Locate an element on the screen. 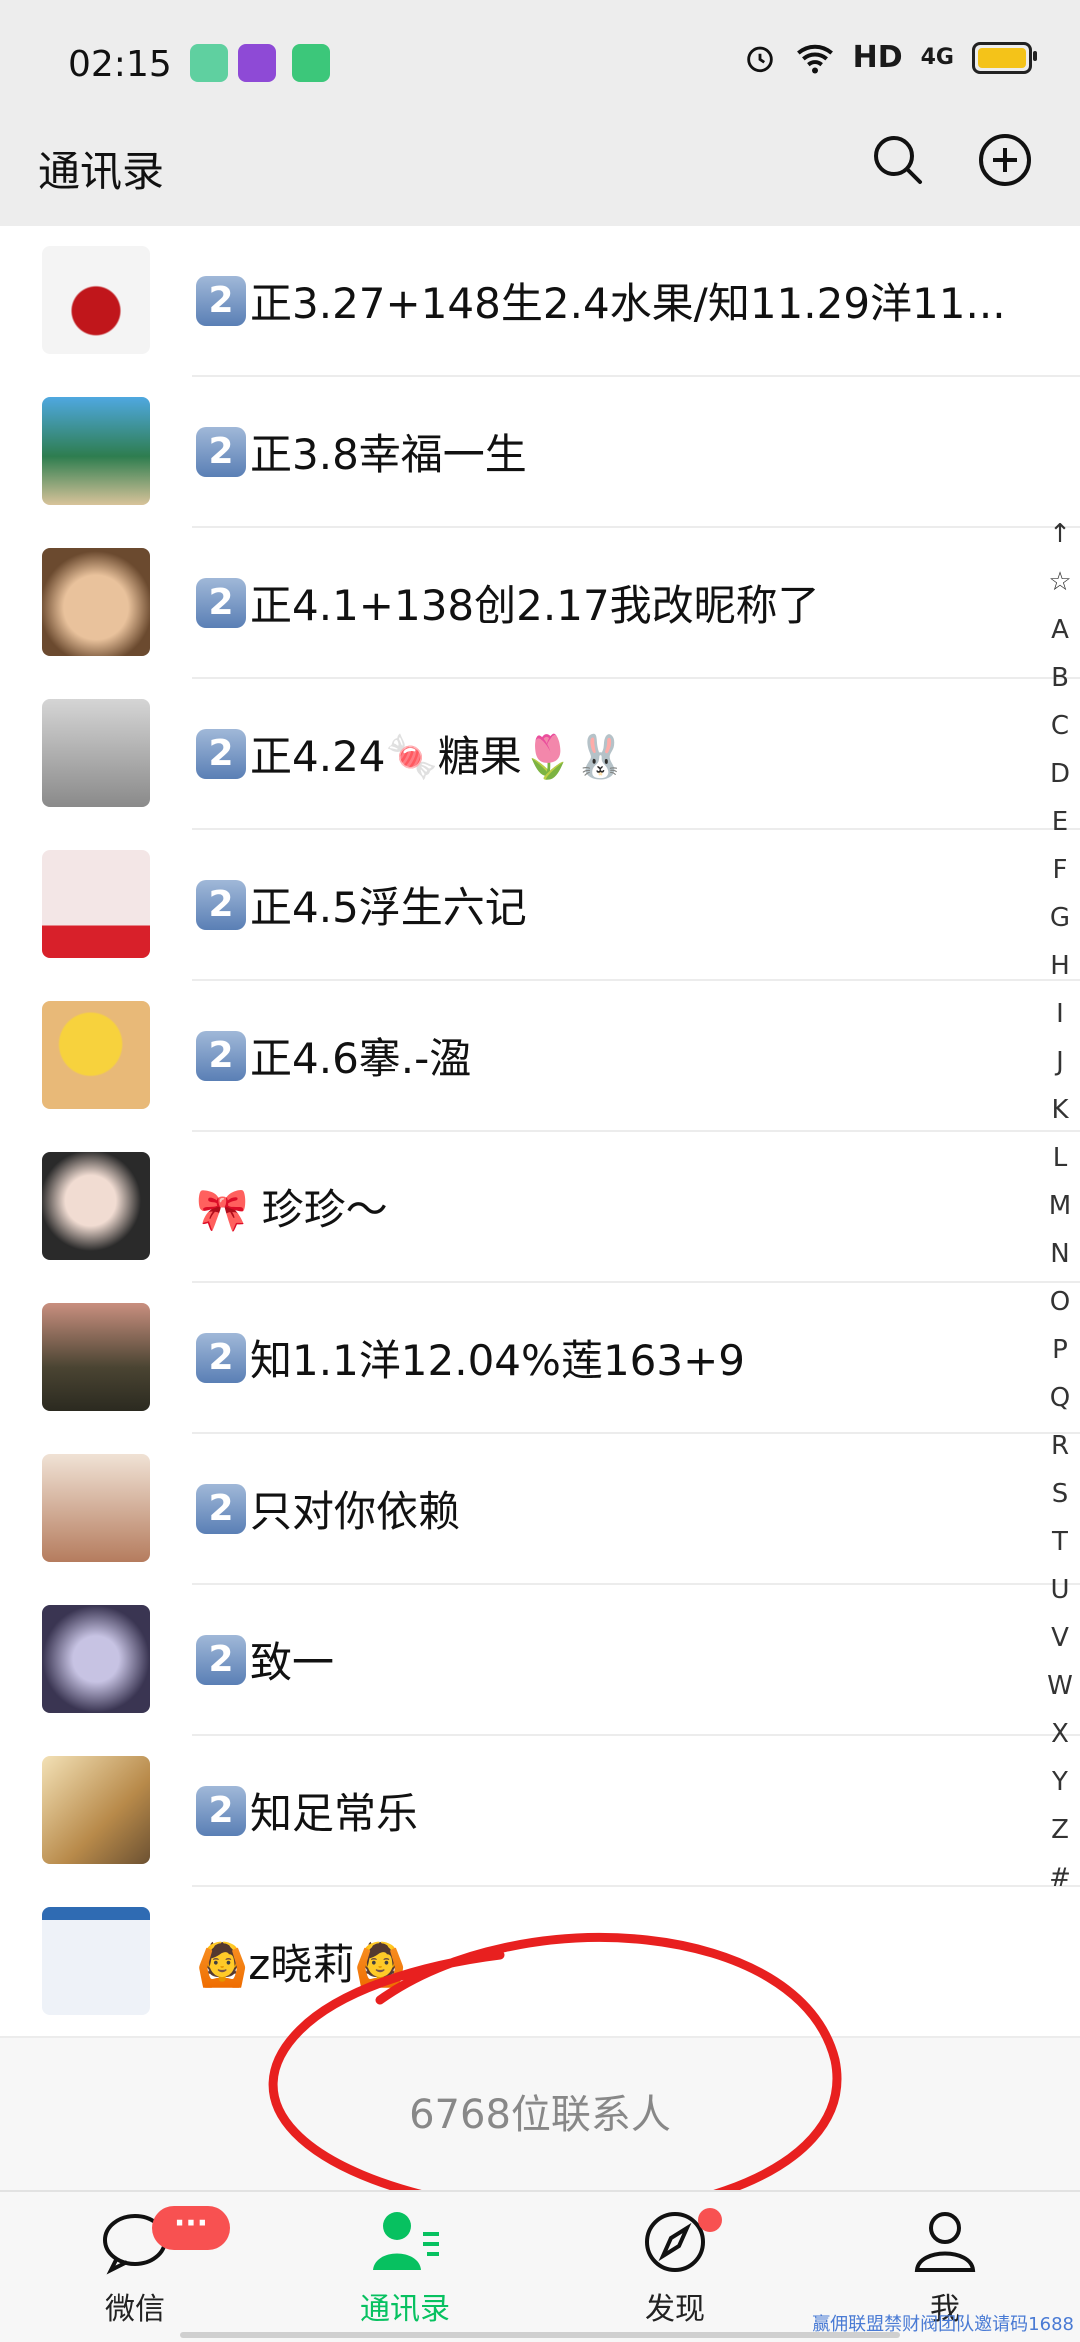  watermark: 赢佣联盟禁财阀团队邀请码1688 is located at coordinates (943, 2324).